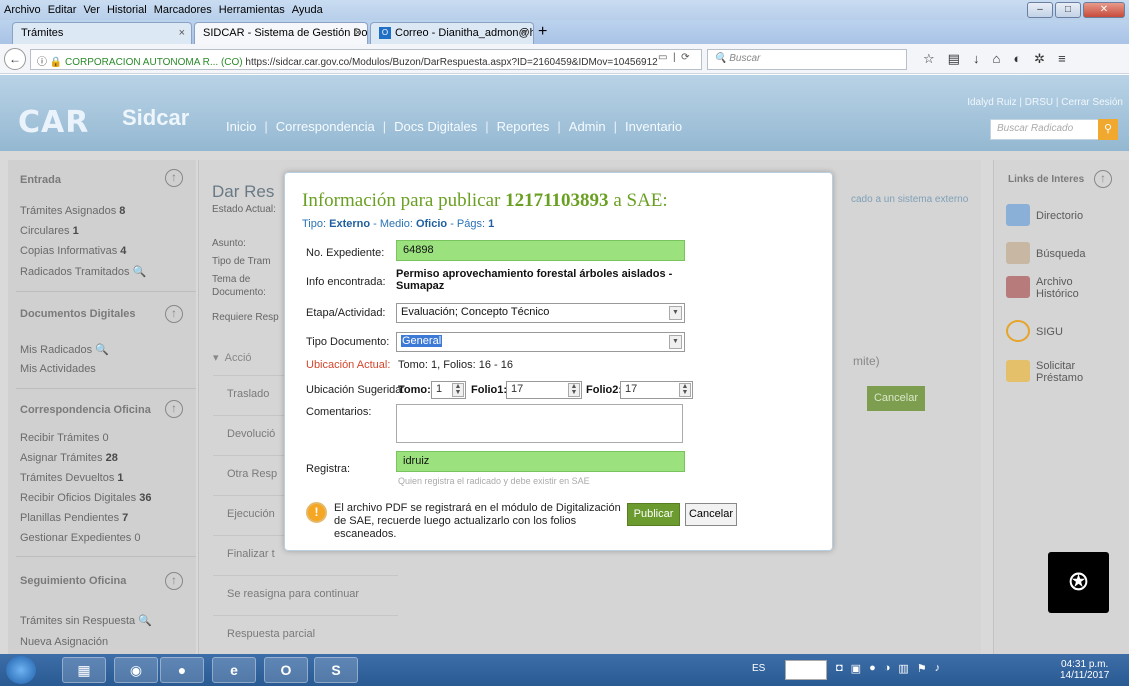  Describe the element at coordinates (1017, 59) in the screenshot. I see `pocket-icon: ◐` at that location.